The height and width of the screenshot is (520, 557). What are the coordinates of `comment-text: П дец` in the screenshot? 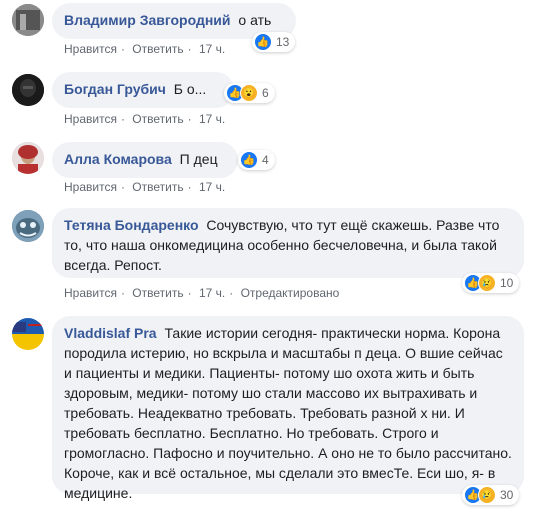 It's located at (198, 159).